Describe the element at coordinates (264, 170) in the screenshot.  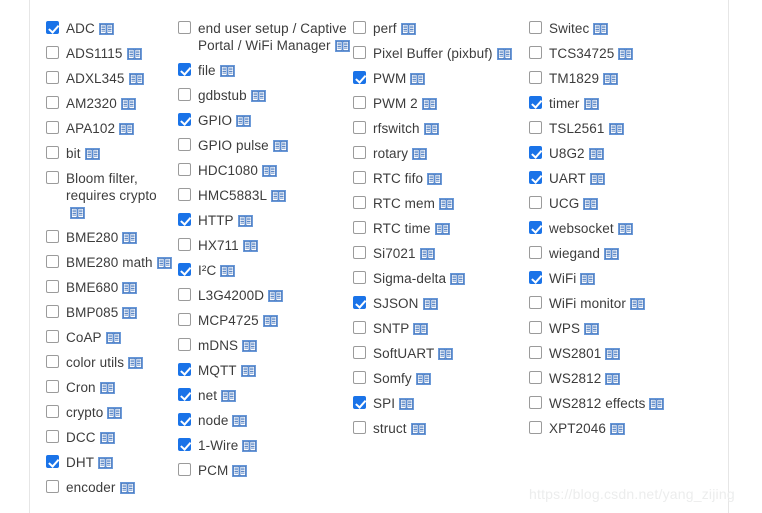
I see `module-option: HDC1080` at that location.